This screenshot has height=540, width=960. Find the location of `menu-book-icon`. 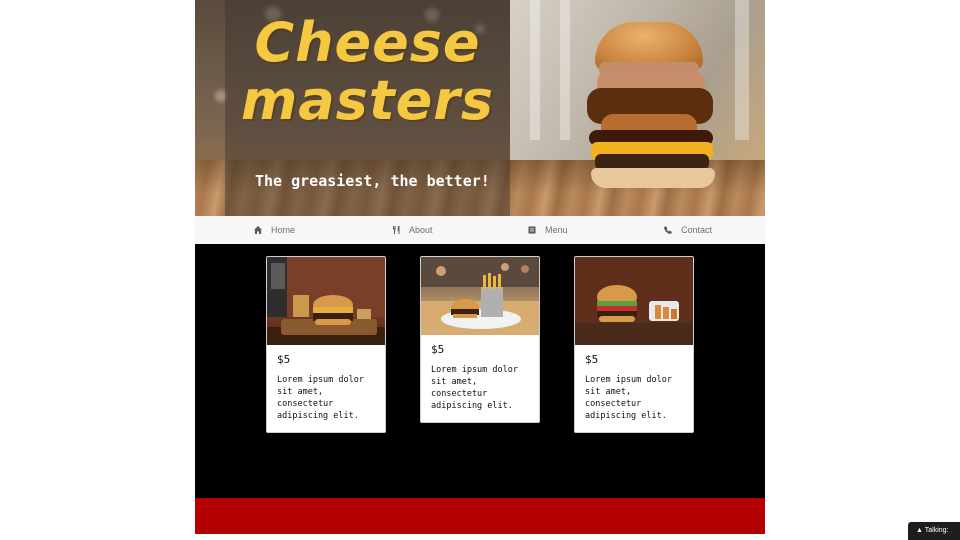

menu-book-icon is located at coordinates (532, 230).